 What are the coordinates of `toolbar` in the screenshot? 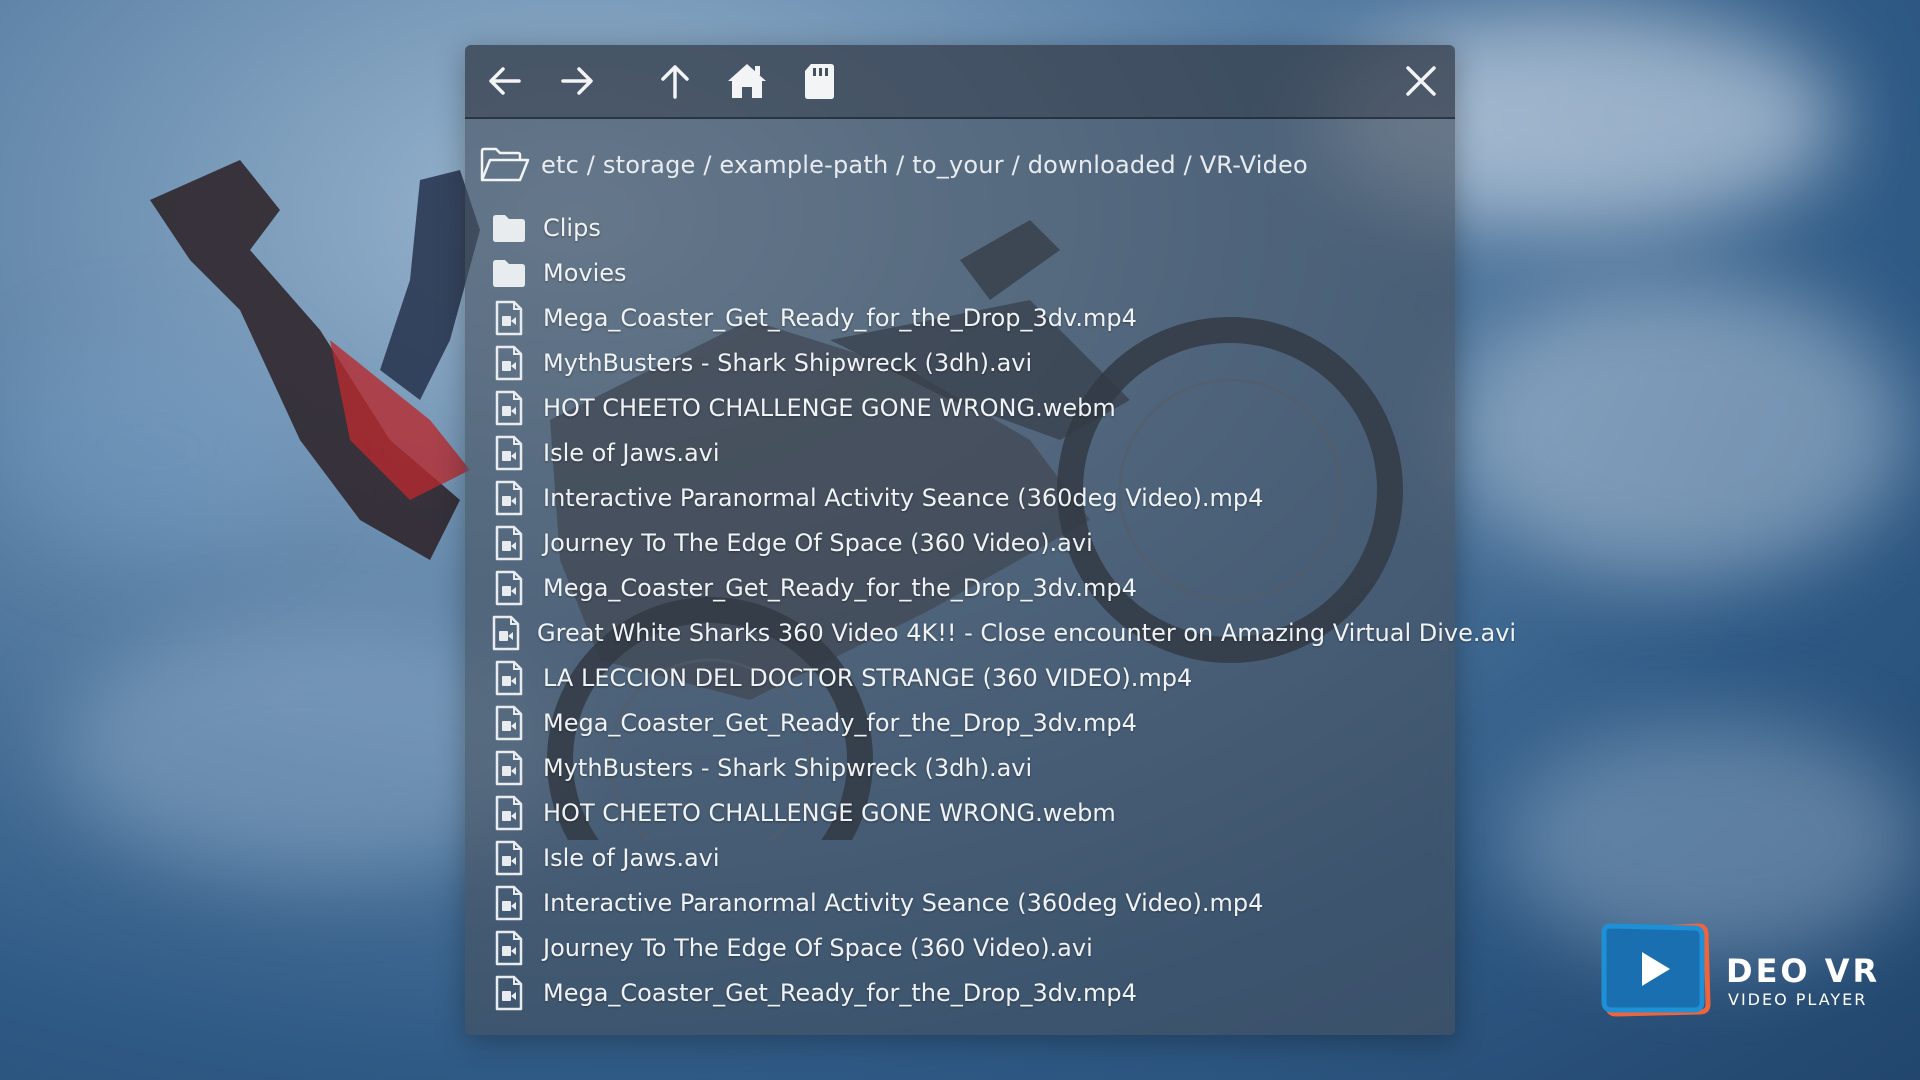 It's located at (960, 82).